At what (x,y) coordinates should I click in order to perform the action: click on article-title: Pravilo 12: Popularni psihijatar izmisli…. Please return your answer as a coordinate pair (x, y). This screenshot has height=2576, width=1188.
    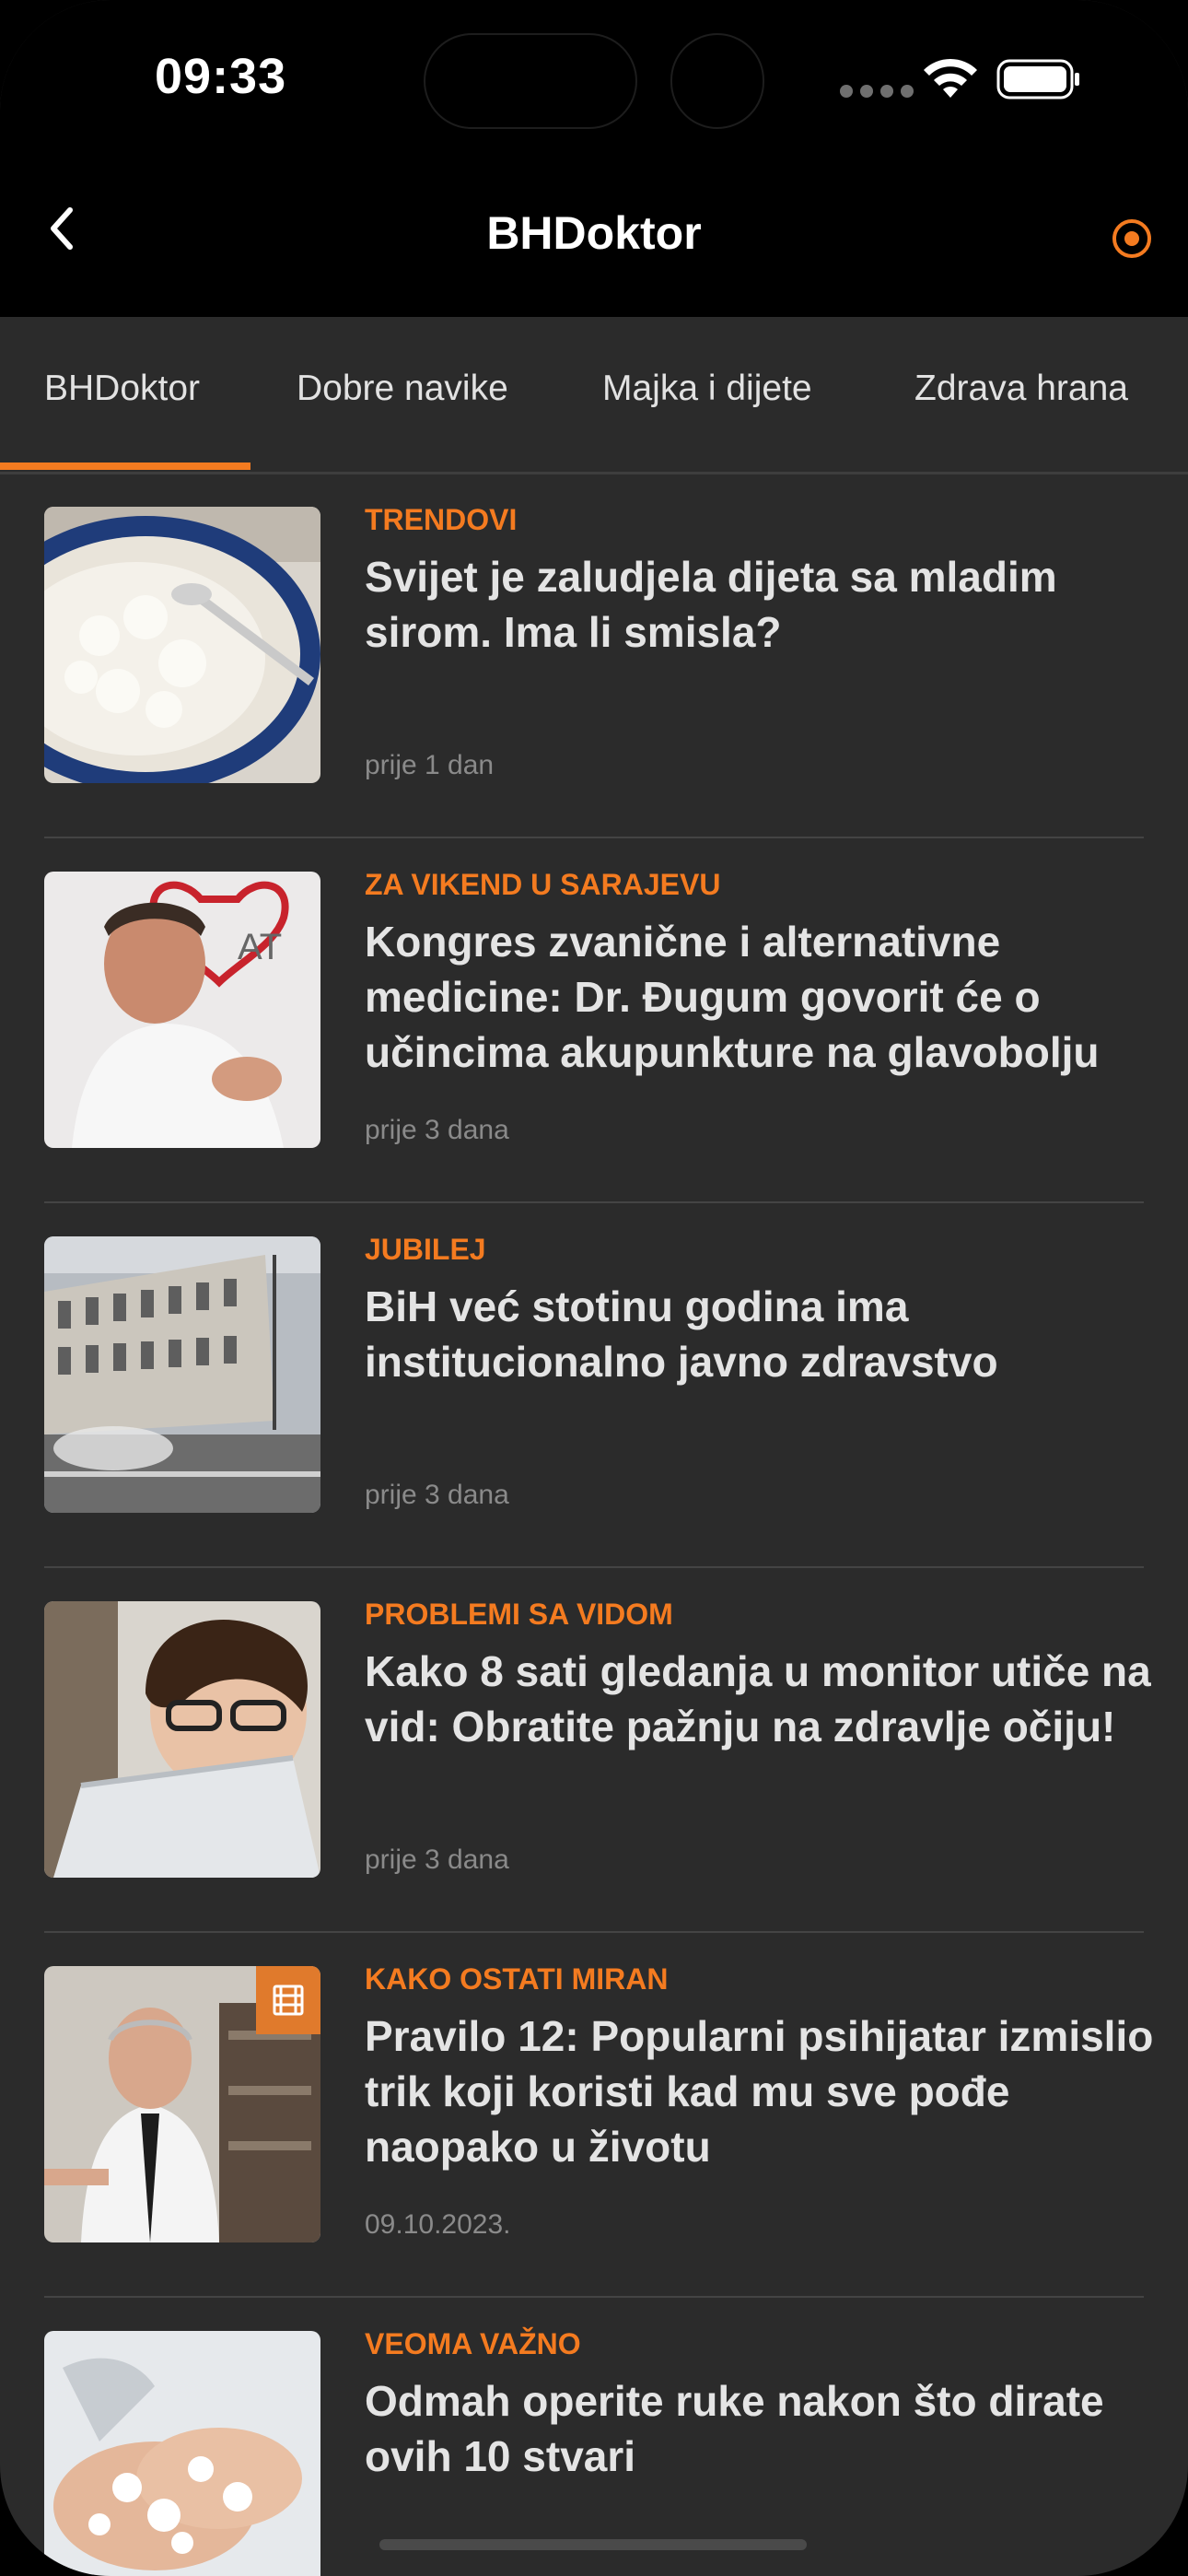
    Looking at the image, I should click on (761, 2091).